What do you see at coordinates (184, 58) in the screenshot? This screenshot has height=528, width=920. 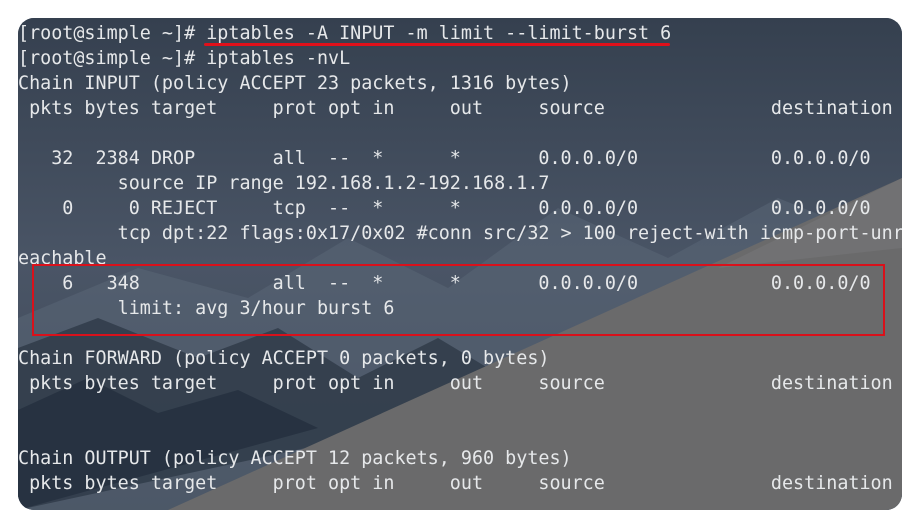 I see `terminal-line-2: [root@simple ~]# iptables -nvL` at bounding box center [184, 58].